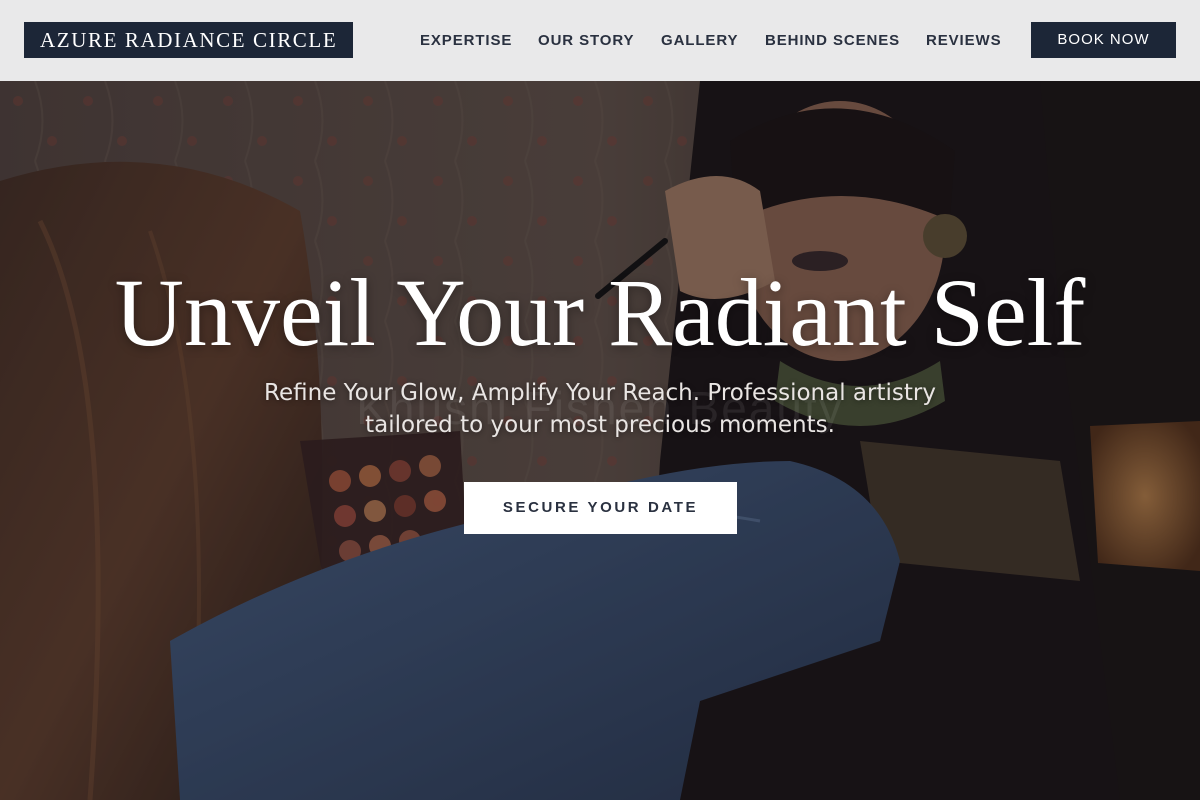 Image resolution: width=1200 pixels, height=800 pixels. I want to click on secure-your-date-button: SECURE YOUR DATE, so click(600, 508).